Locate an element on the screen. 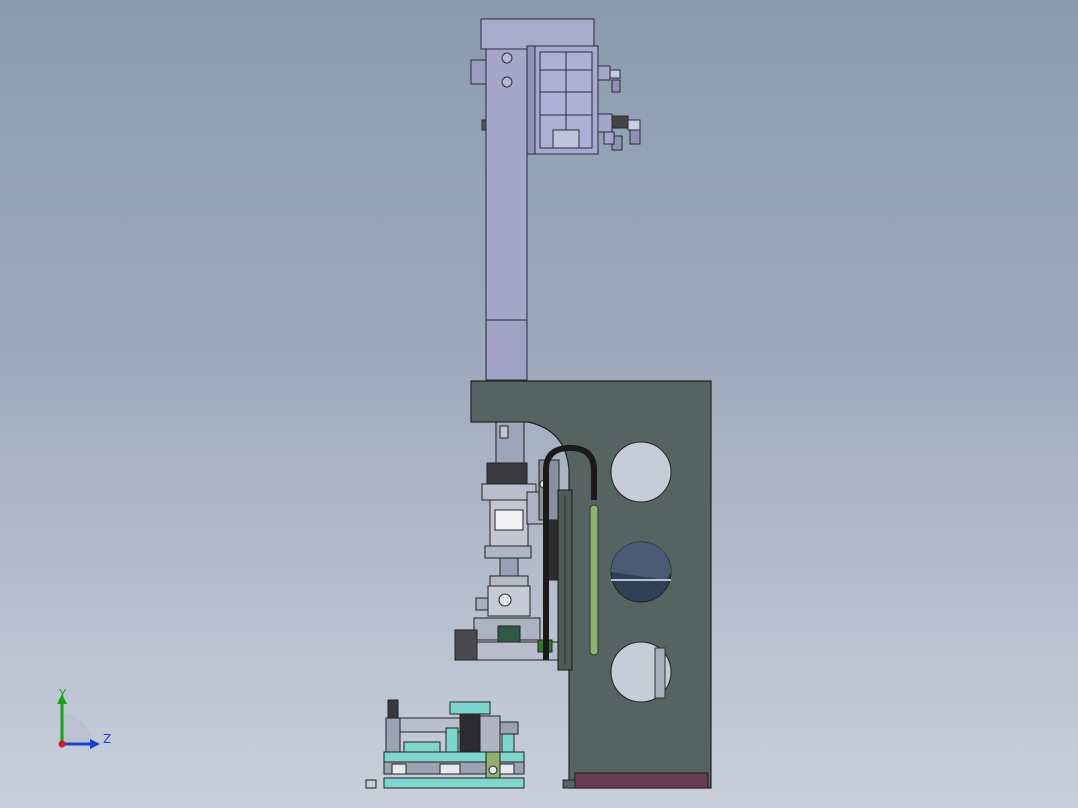 Image resolution: width=1078 pixels, height=808 pixels. column-top-cap is located at coordinates (537, 34).